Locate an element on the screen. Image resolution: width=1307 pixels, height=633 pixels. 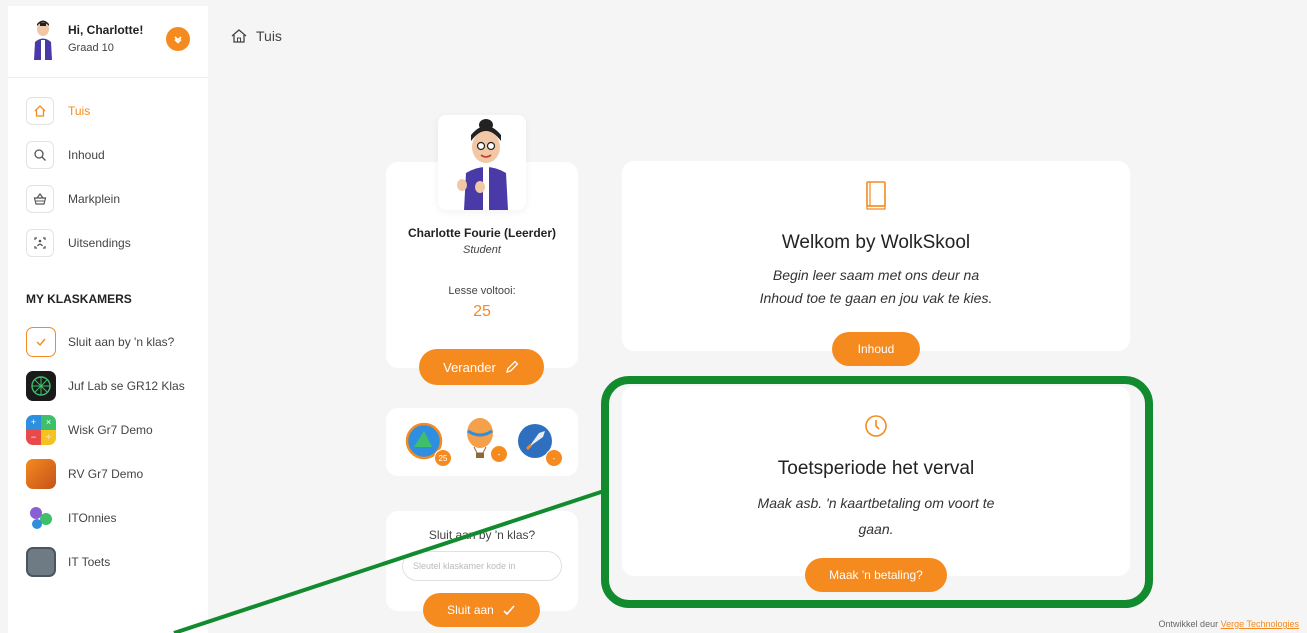
classroom-label: ITOnnies is located at coordinates (92, 518).